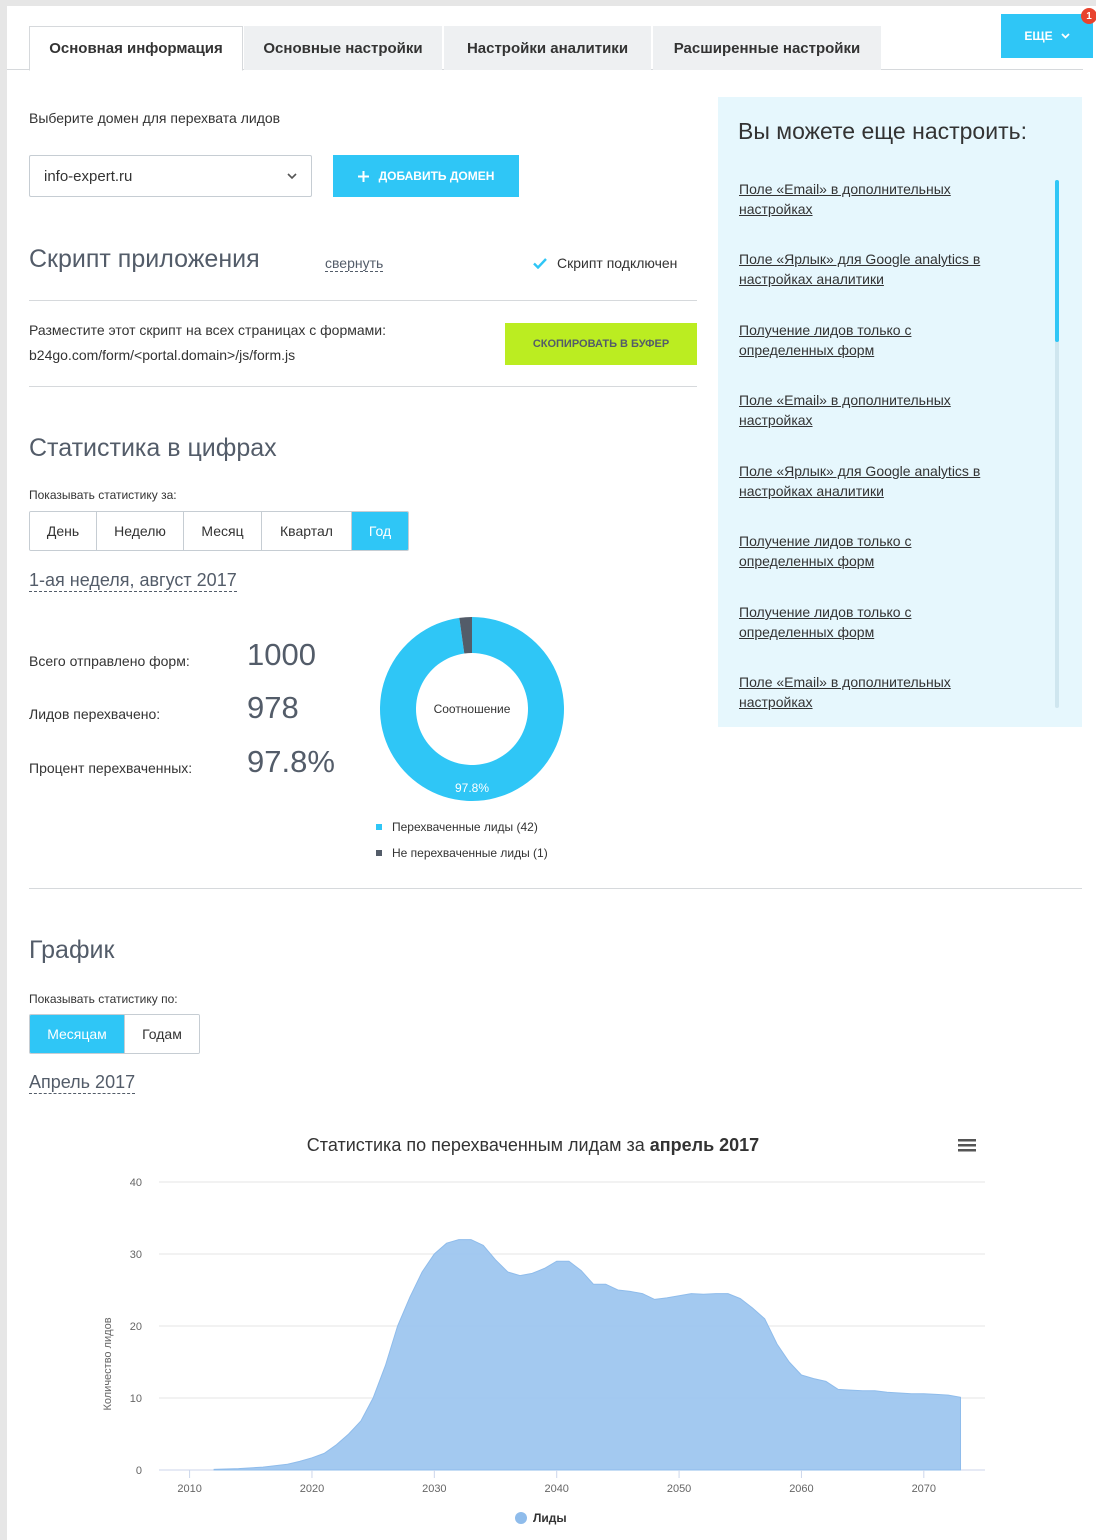 This screenshot has width=1096, height=1540. What do you see at coordinates (189, 1489) in the screenshot?
I see `x-tick-label: 2010` at bounding box center [189, 1489].